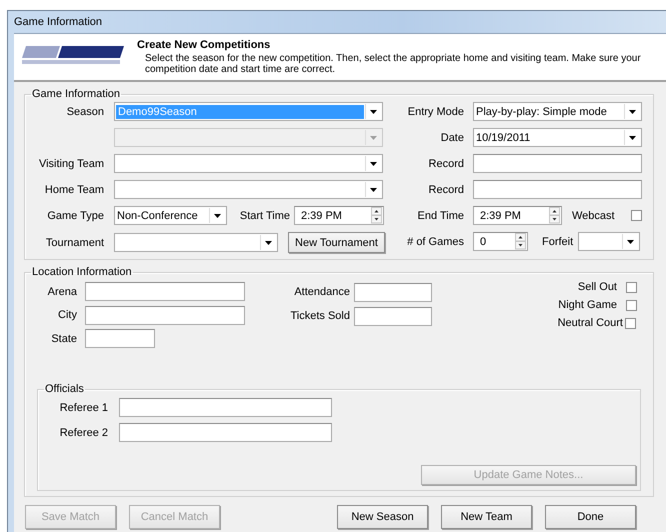 This screenshot has width=666, height=532. I want to click on field-label: Tickets Sold, so click(319, 316).